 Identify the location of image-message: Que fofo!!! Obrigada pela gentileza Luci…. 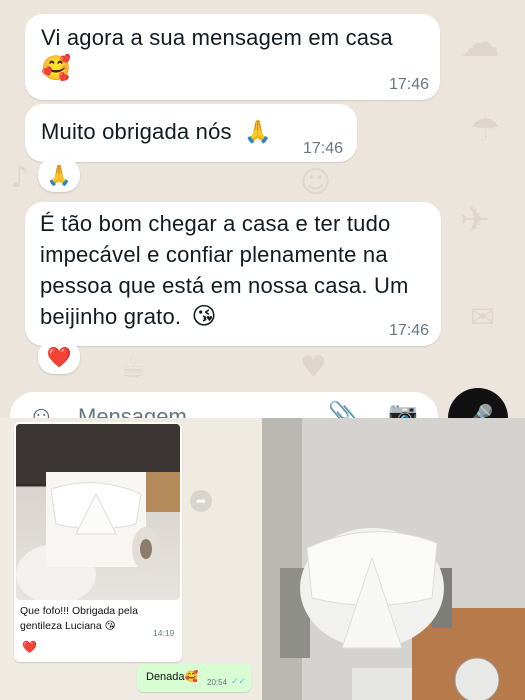
(98, 542).